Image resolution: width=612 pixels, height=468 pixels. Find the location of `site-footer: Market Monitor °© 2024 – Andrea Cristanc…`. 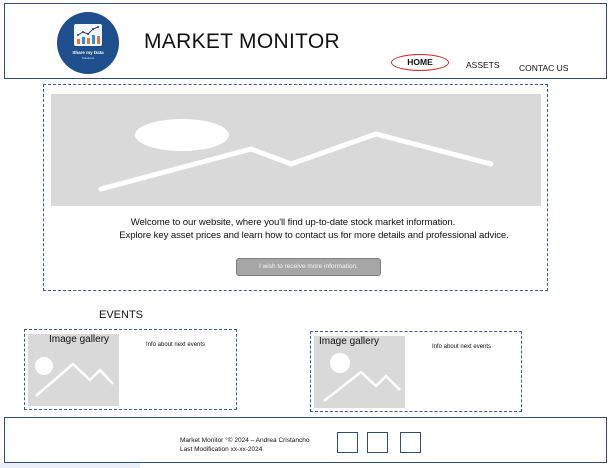

site-footer: Market Monitor °© 2024 – Andrea Cristanc… is located at coordinates (305, 440).